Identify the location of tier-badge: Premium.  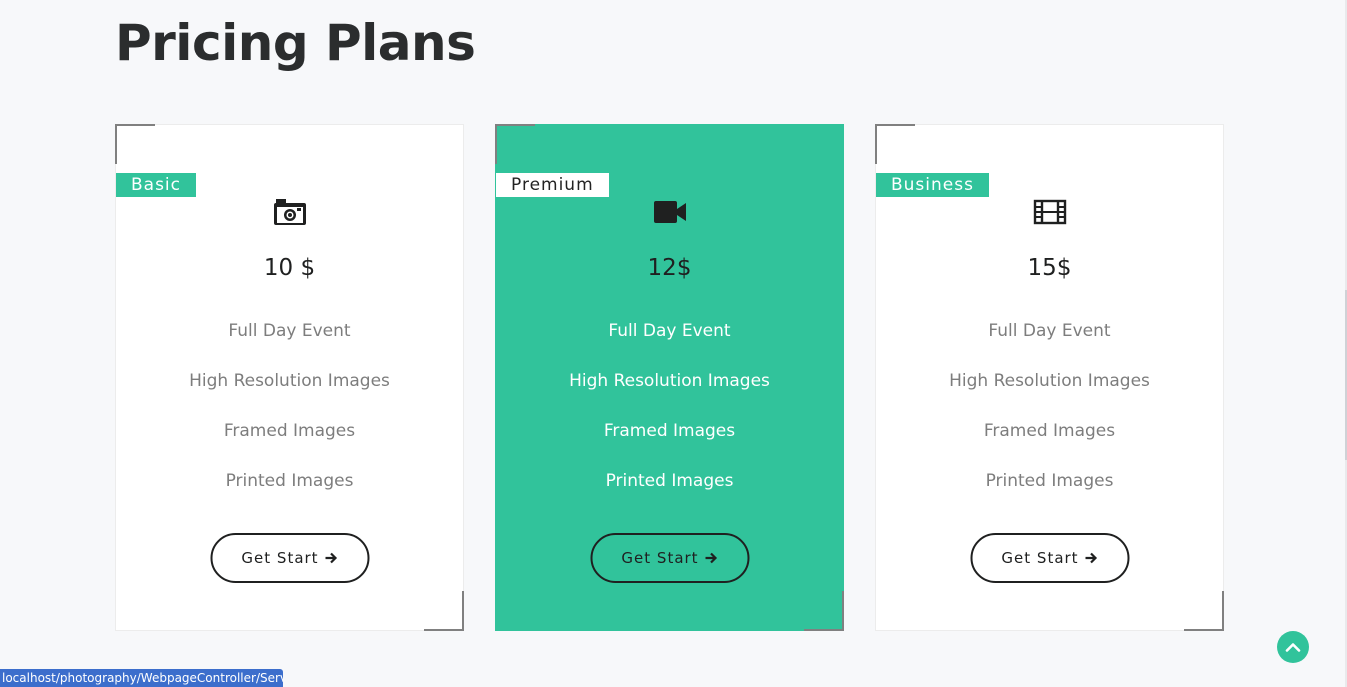
(552, 185).